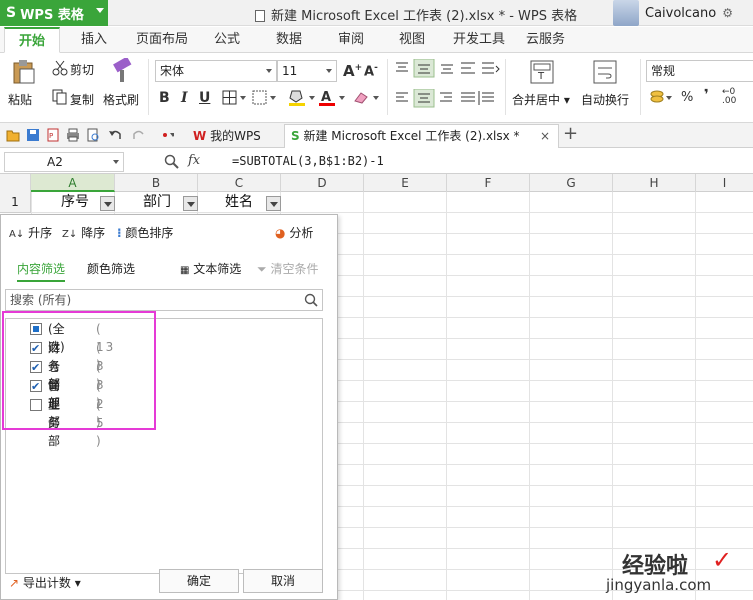  What do you see at coordinates (70, 234) in the screenshot?
I see `sort-descending-icon: Z↓` at bounding box center [70, 234].